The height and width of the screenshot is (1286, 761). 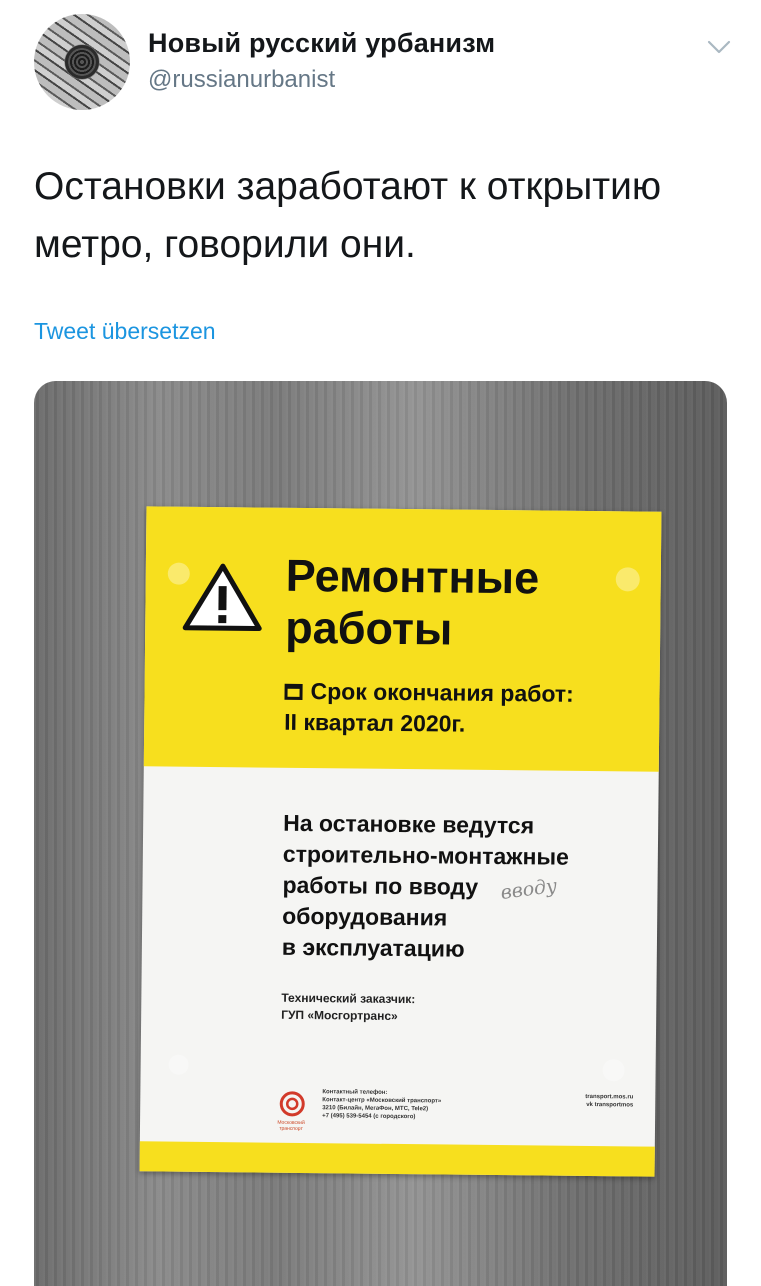 What do you see at coordinates (719, 47) in the screenshot?
I see `chevron-down-icon` at bounding box center [719, 47].